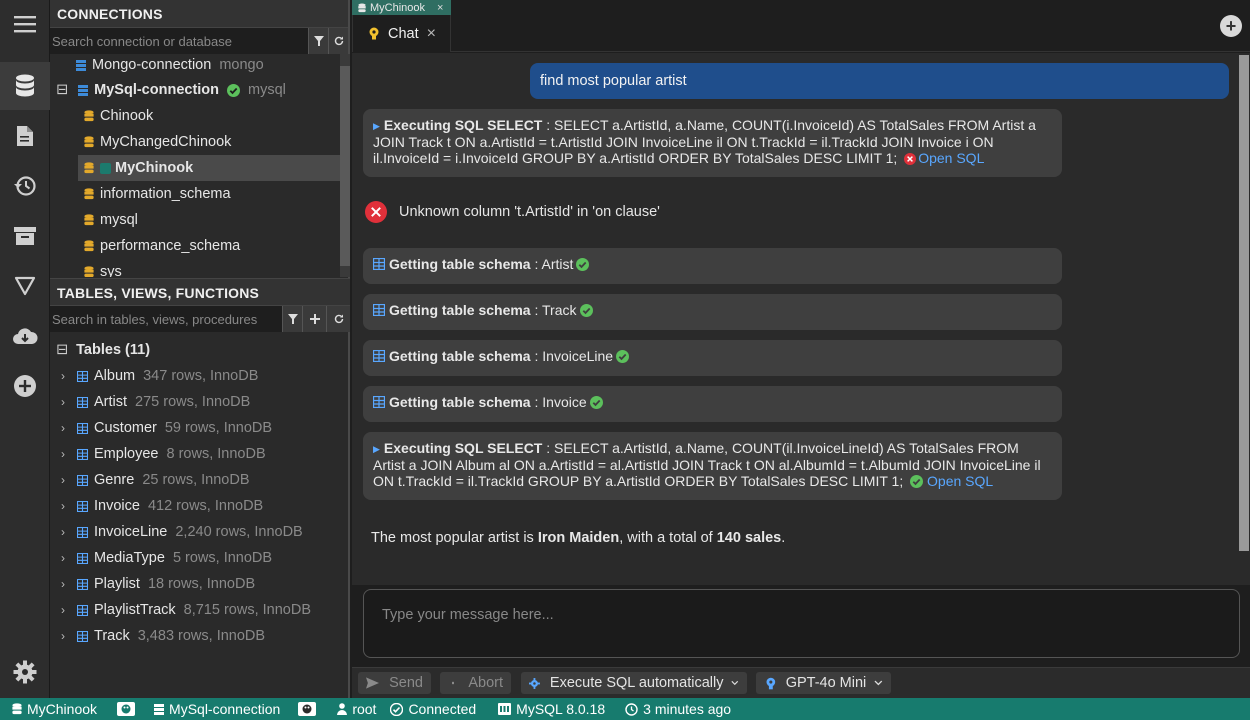  I want to click on schema-card-invoice: Getting table schema : Invoice, so click(712, 404).